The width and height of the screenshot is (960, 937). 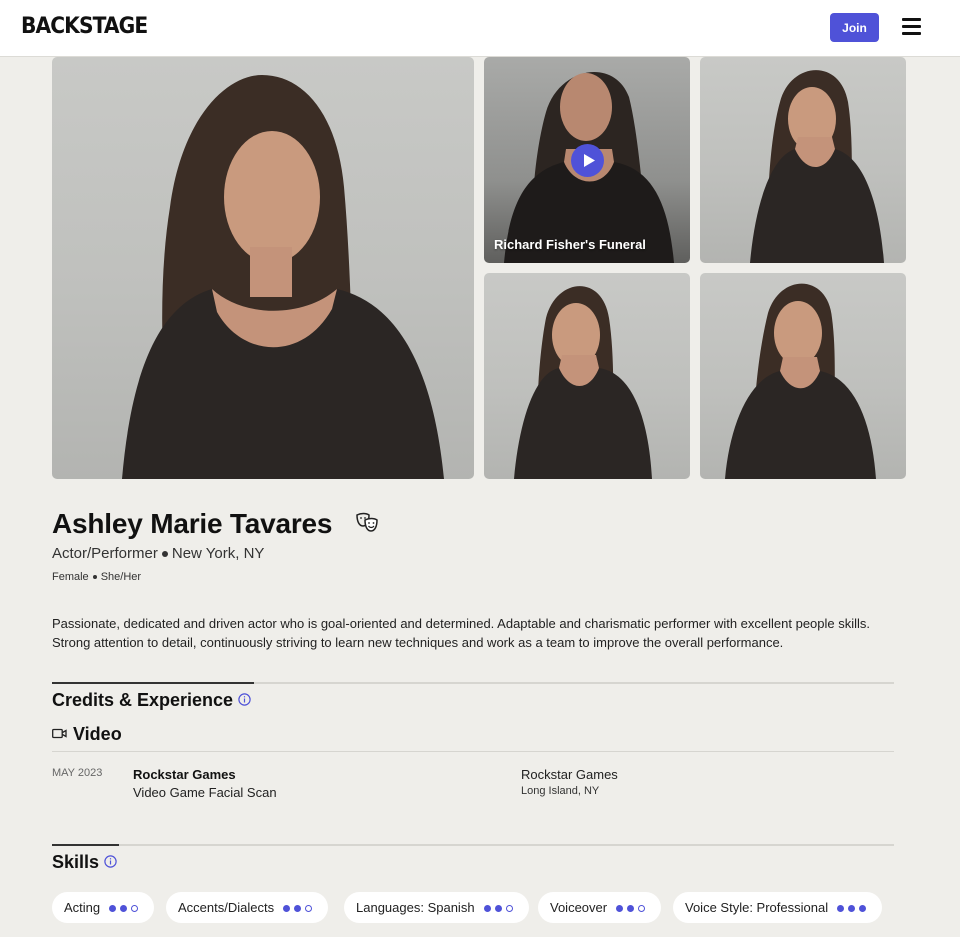 I want to click on skill-chip: Accents/Dialects, so click(x=247, y=907).